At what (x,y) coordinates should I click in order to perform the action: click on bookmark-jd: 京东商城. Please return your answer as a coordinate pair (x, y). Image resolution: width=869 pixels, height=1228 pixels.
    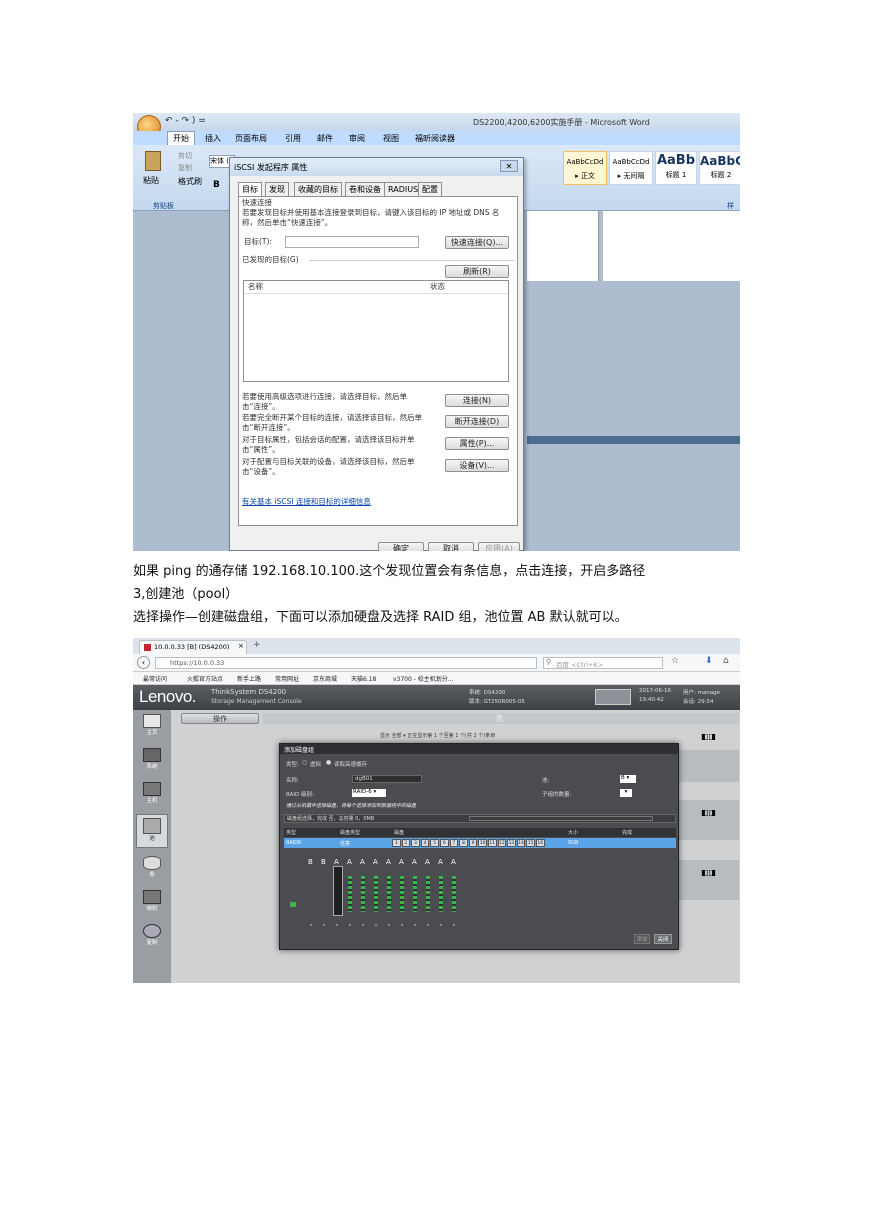
    Looking at the image, I should click on (325, 678).